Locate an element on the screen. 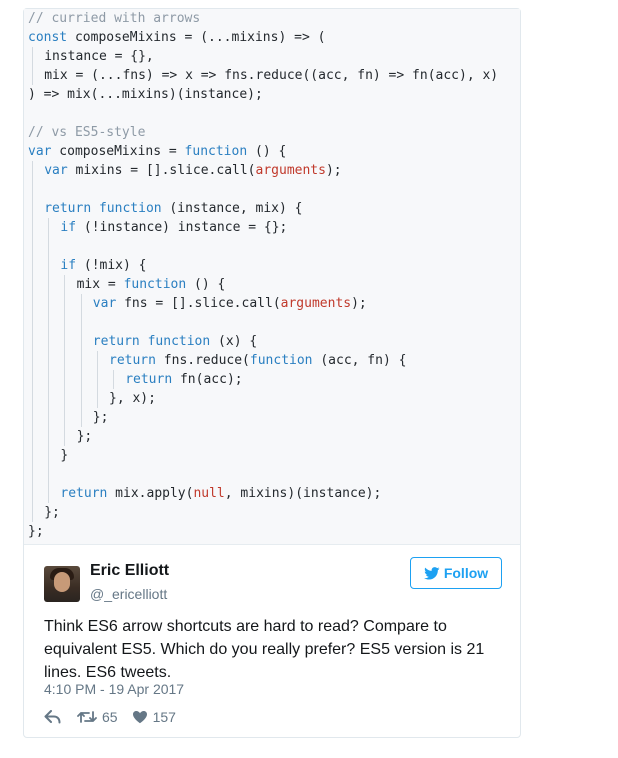  like-button: 157 is located at coordinates (154, 717).